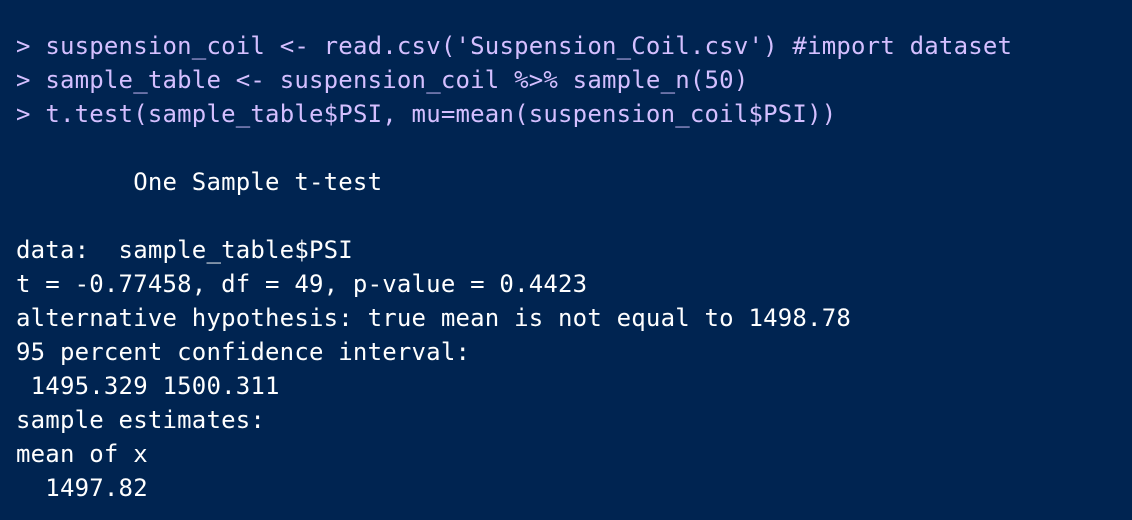 The width and height of the screenshot is (1132, 520). What do you see at coordinates (82, 454) in the screenshot?
I see `ttest-estimates-header: mean of x` at bounding box center [82, 454].